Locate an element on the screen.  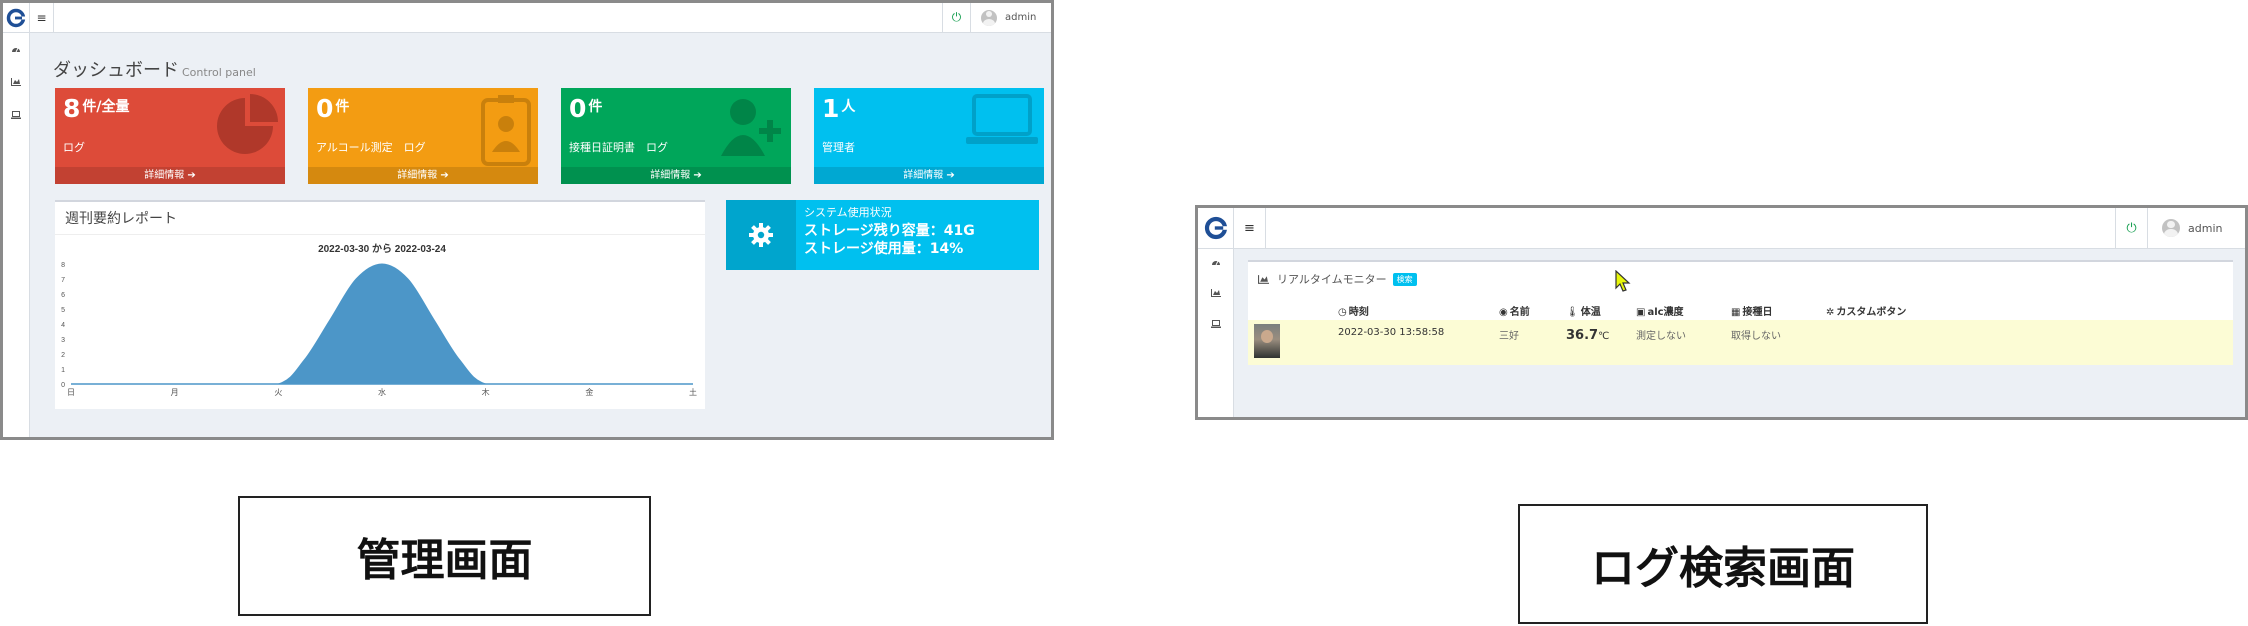
col-vaccine-date: ▦ 接種日 is located at coordinates (1751, 310).